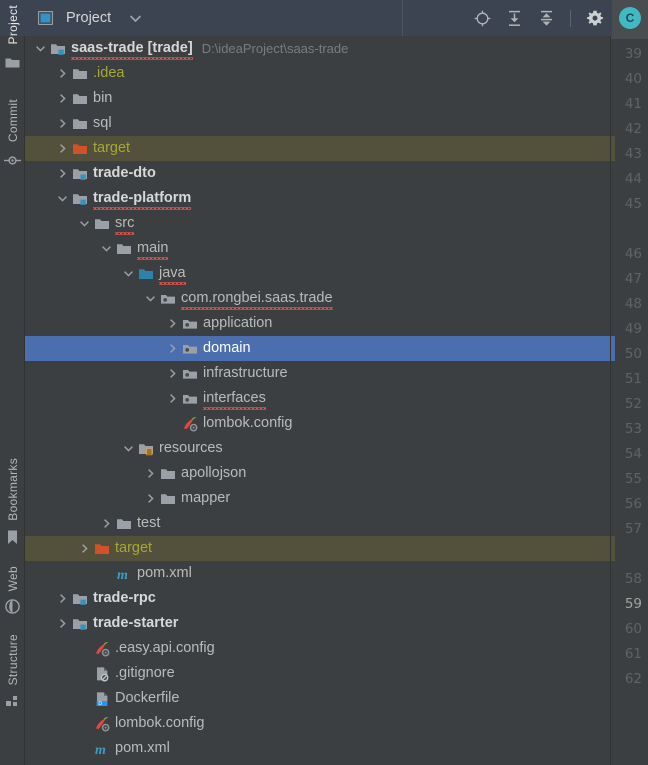 The image size is (648, 765). What do you see at coordinates (317, 173) in the screenshot?
I see `tree-row: trade-dto` at bounding box center [317, 173].